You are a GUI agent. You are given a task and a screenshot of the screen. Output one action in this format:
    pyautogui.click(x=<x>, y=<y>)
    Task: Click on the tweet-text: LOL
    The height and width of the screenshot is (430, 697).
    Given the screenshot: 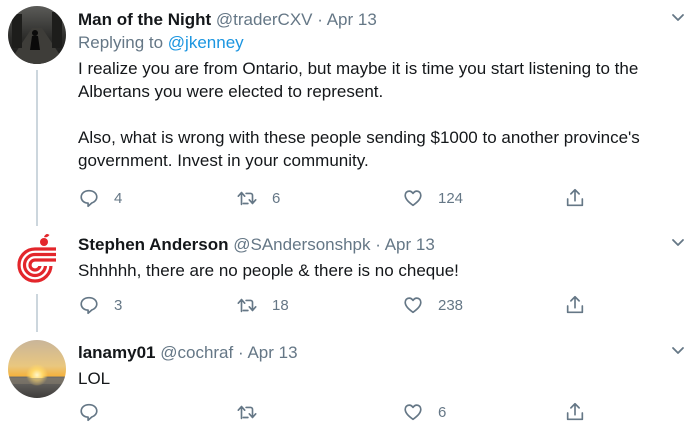 What is the action you would take?
    pyautogui.click(x=377, y=378)
    